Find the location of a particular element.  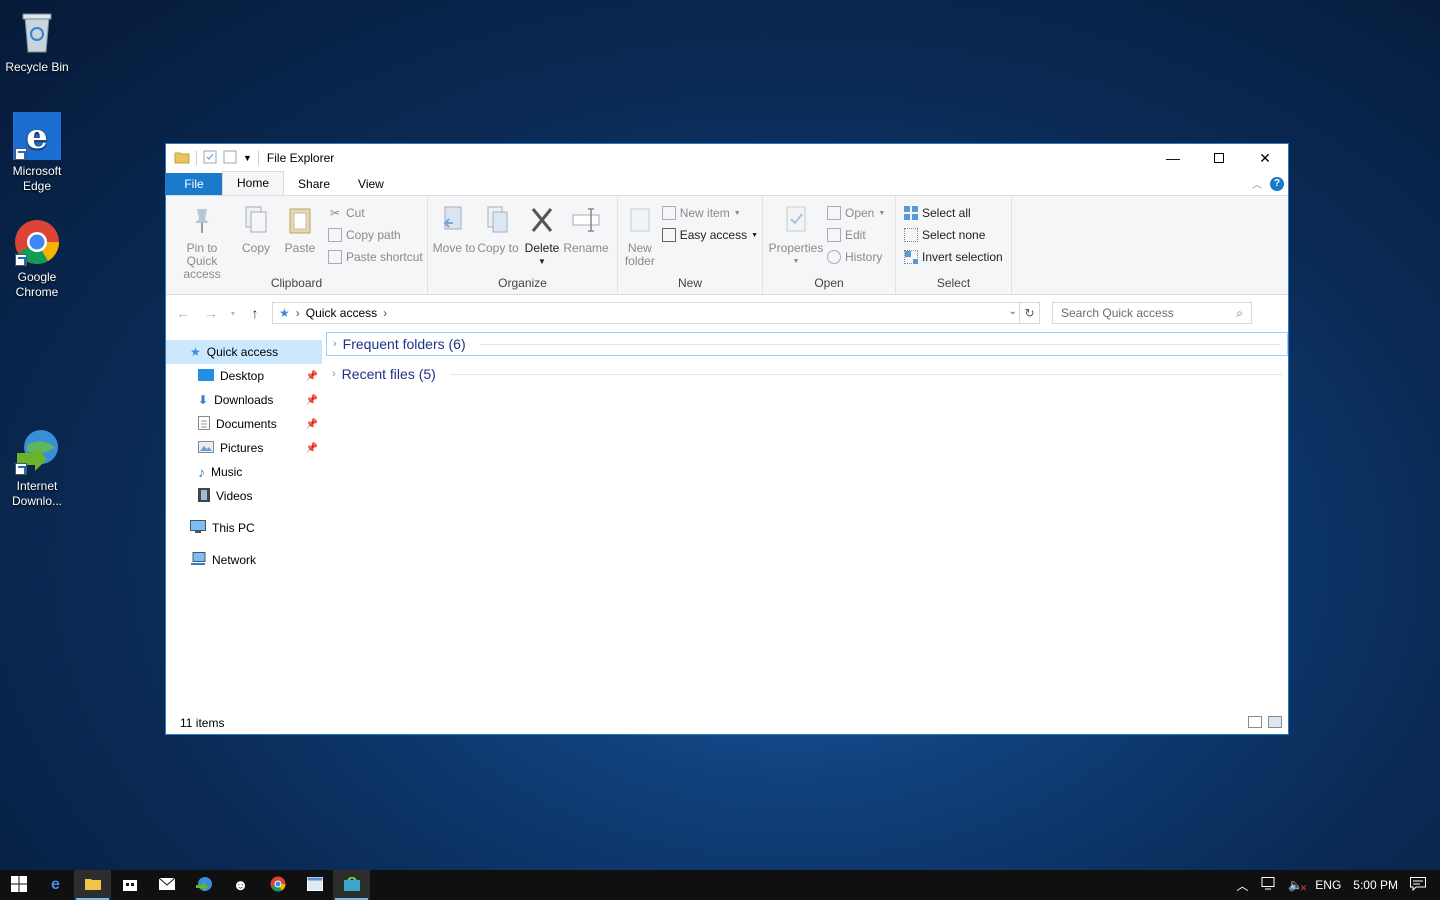

taskbar-edge: e is located at coordinates (55, 885).